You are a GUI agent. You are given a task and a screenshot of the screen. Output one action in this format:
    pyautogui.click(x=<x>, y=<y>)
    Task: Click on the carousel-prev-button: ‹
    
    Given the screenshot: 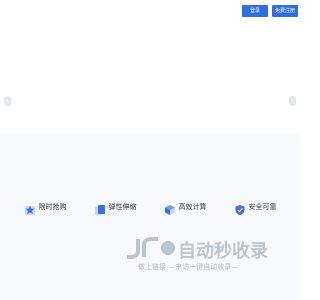 What is the action you would take?
    pyautogui.click(x=7, y=101)
    